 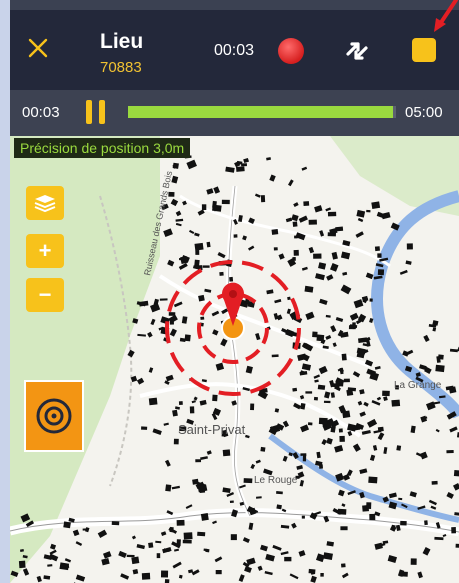 What do you see at coordinates (291, 51) in the screenshot?
I see `record-icon` at bounding box center [291, 51].